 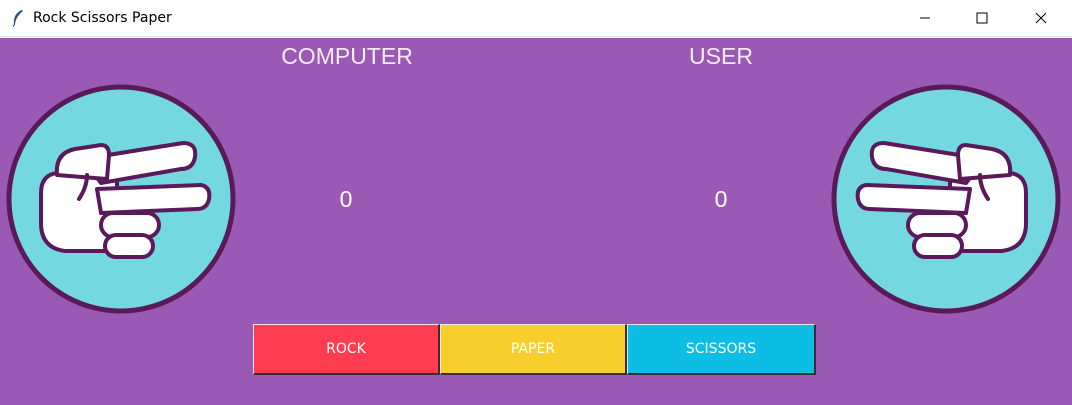 I want to click on user-scissors-hand-icon, so click(x=946, y=199).